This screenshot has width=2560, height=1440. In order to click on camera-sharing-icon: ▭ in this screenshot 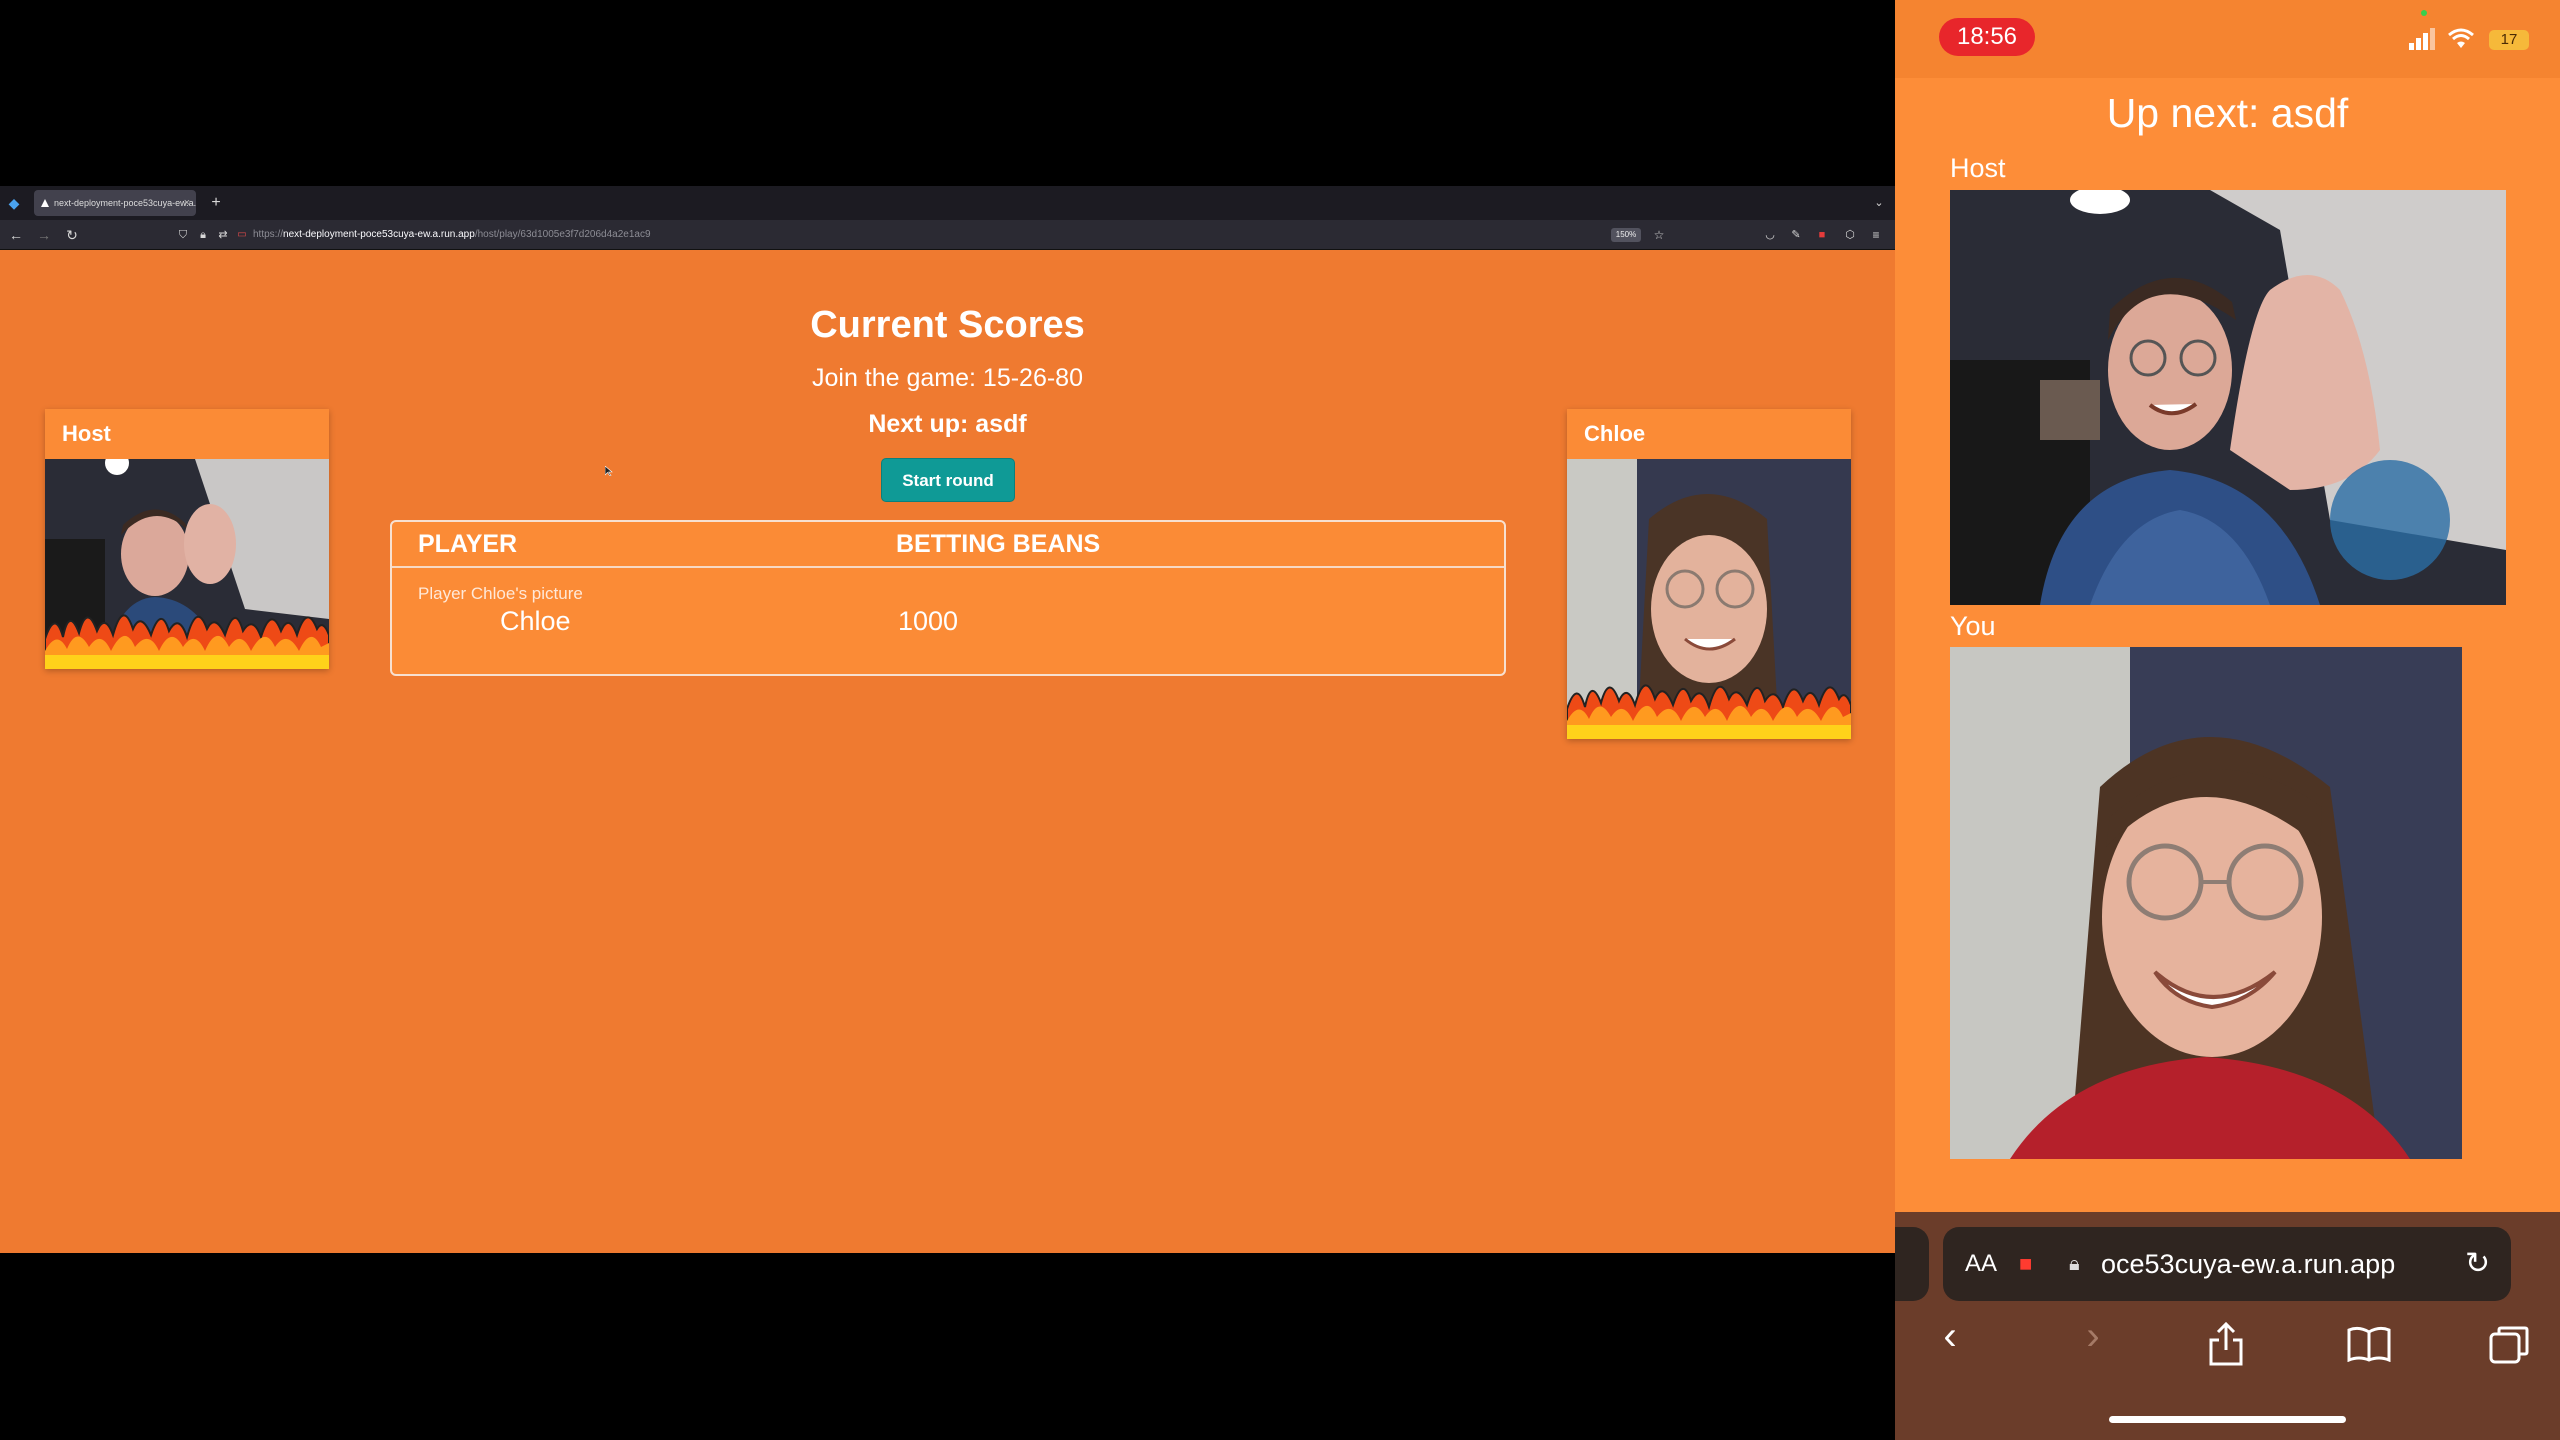, I will do `click(242, 235)`.